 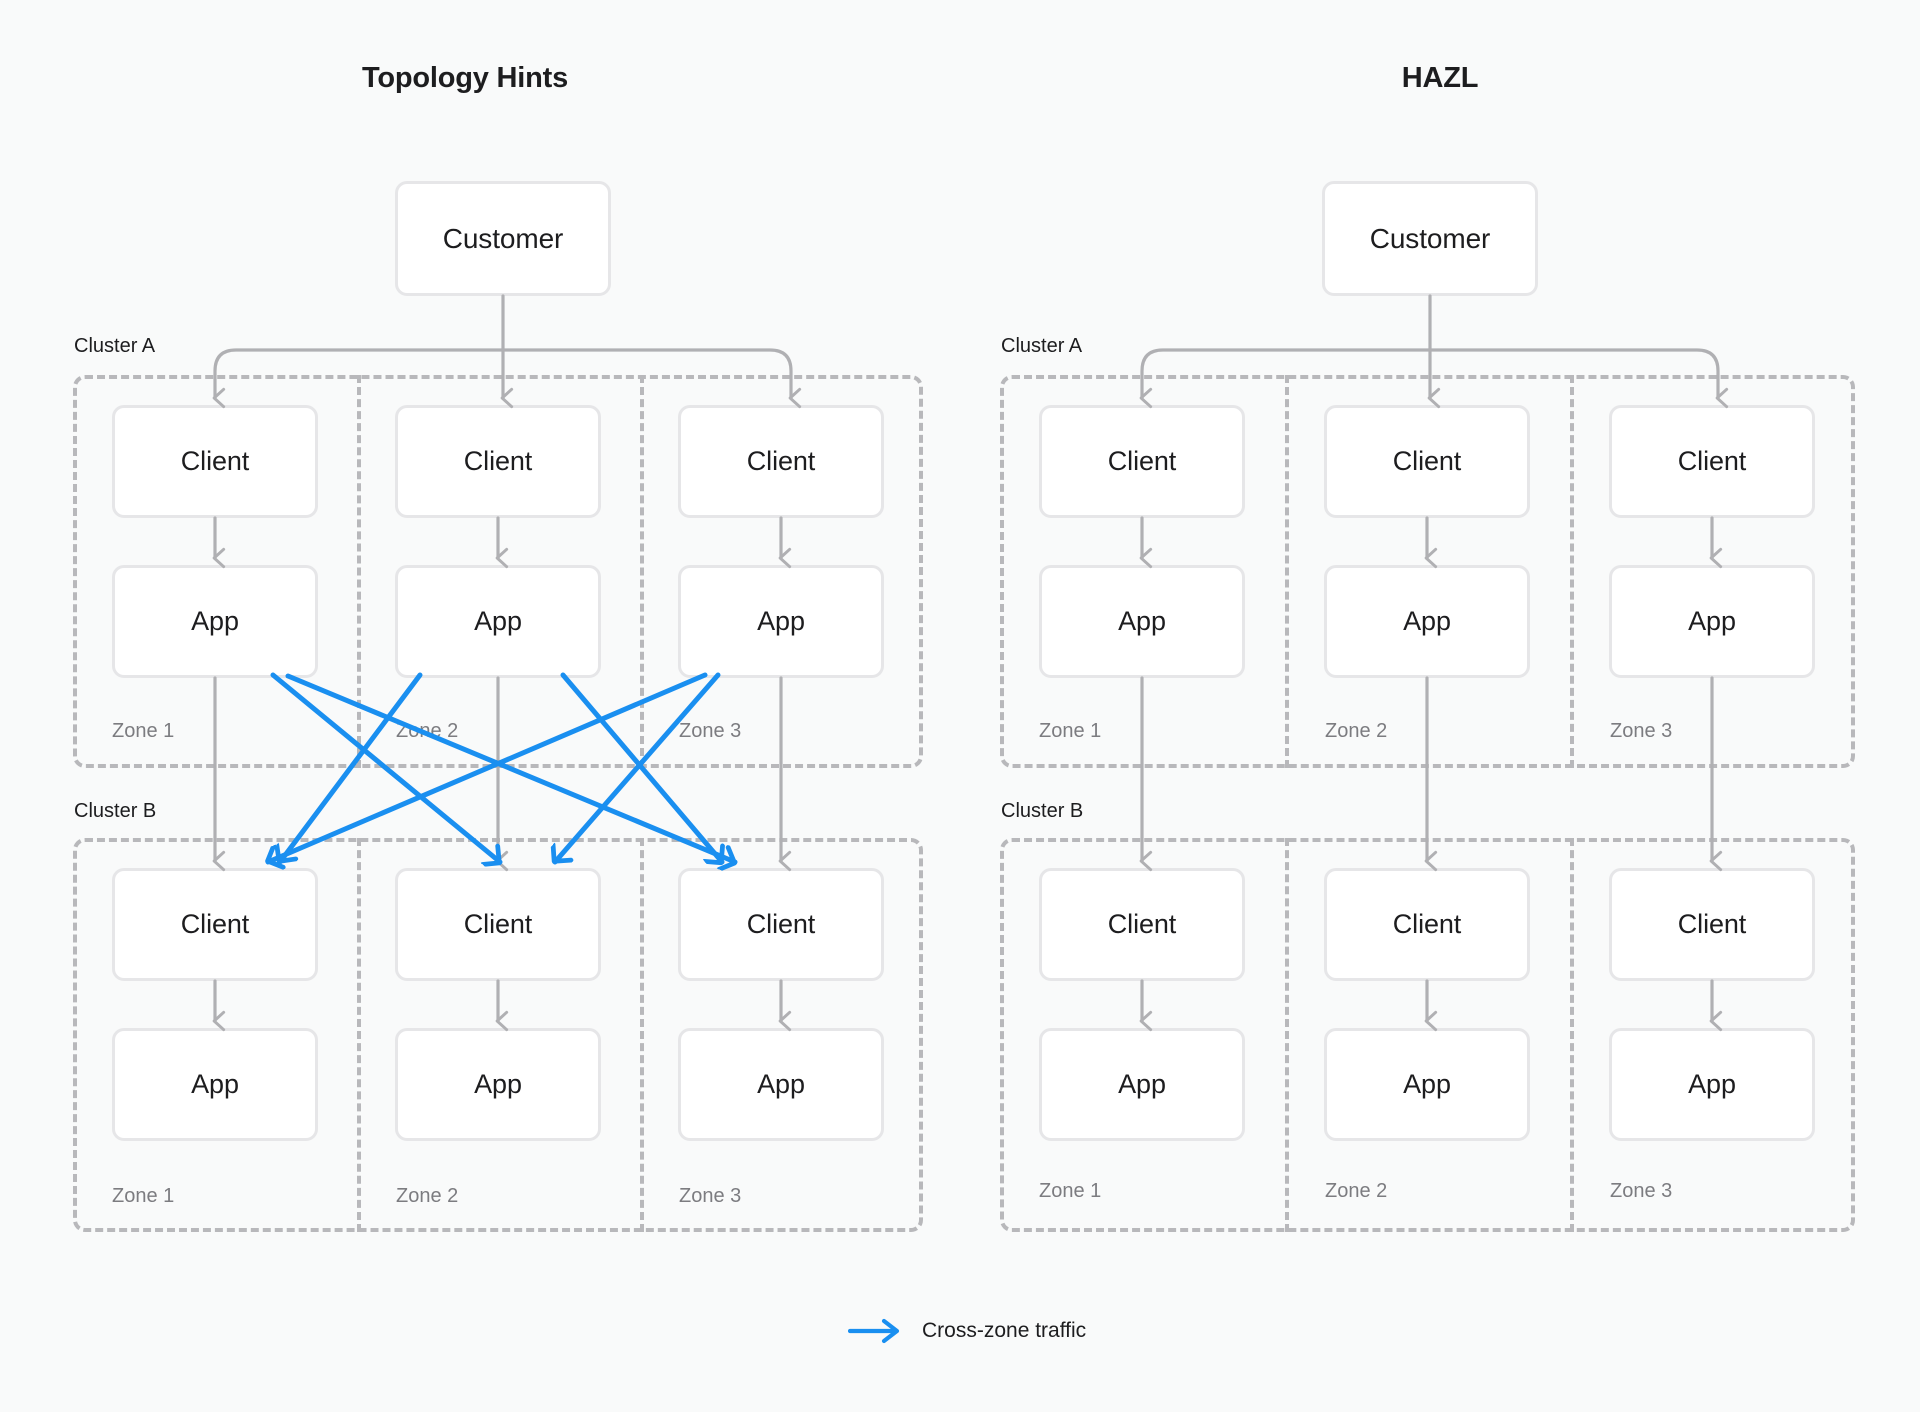 What do you see at coordinates (710, 1196) in the screenshot?
I see `cluster-b-zone3-label-left: Zone 3` at bounding box center [710, 1196].